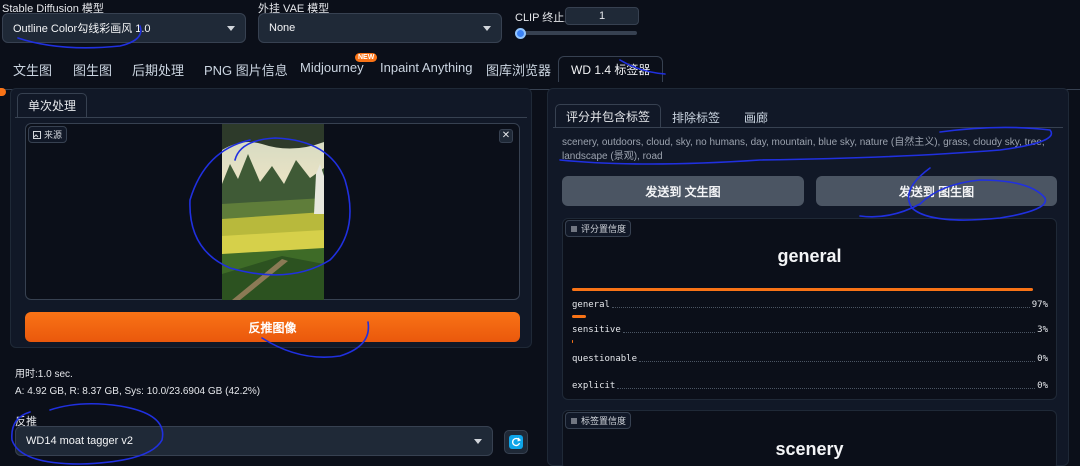 This screenshot has height=466, width=1080. Describe the element at coordinates (79, 441) in the screenshot. I see `interrogator-value: WD14 moat tagger v2` at that location.